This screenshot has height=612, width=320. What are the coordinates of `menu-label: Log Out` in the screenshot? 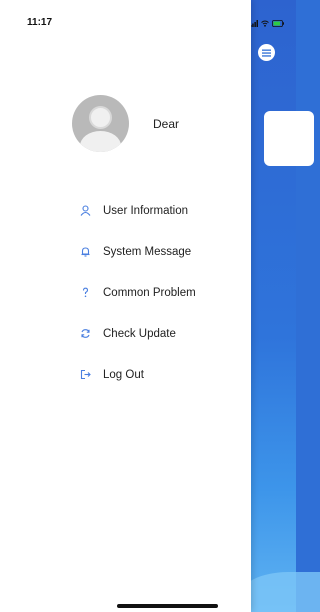 It's located at (123, 374).